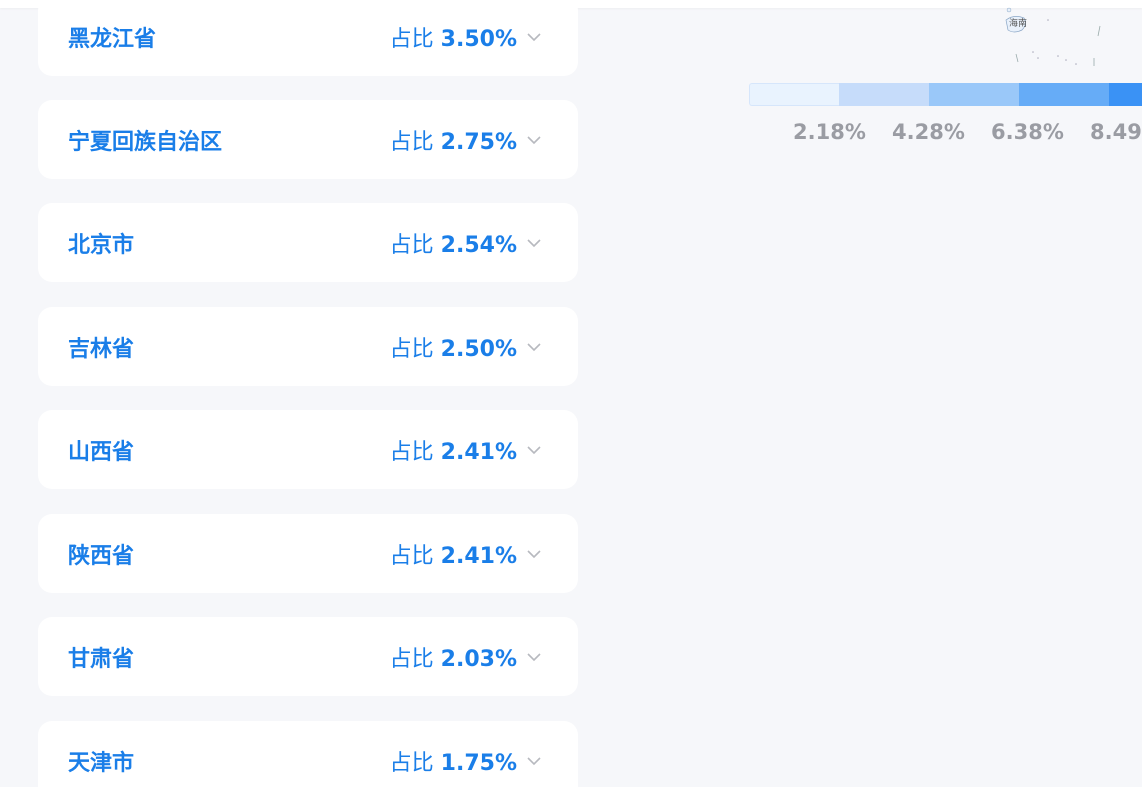 This screenshot has height=787, width=1142. I want to click on province-share: 占比 1.75%, so click(453, 761).